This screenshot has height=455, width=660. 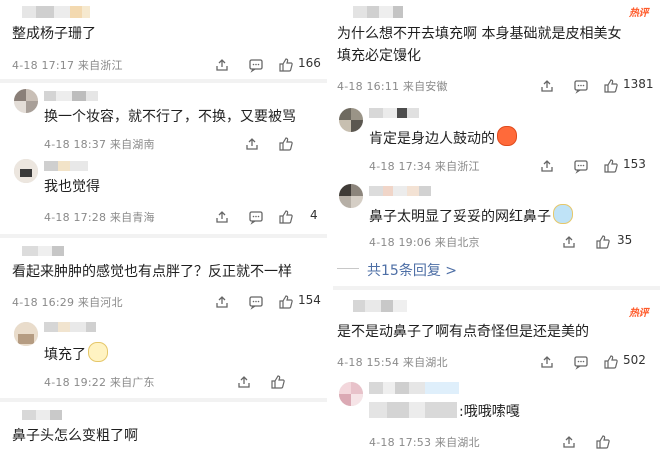 I want to click on comment-text: 整成杨子珊了, so click(x=54, y=34).